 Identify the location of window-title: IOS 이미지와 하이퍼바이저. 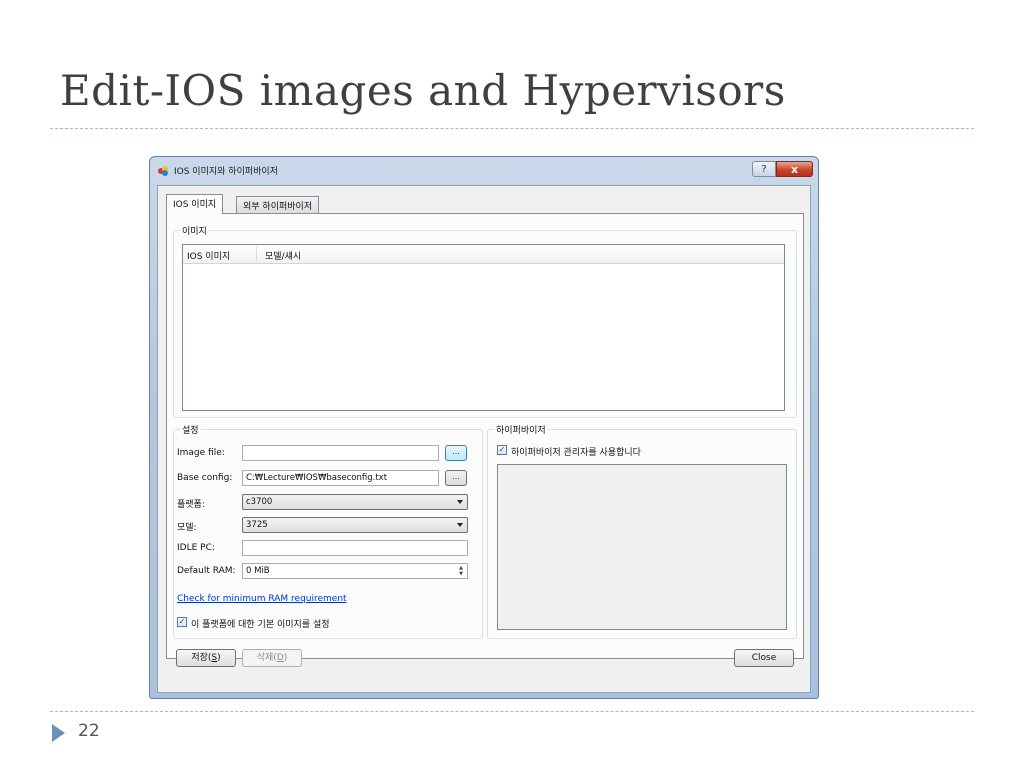
(226, 172).